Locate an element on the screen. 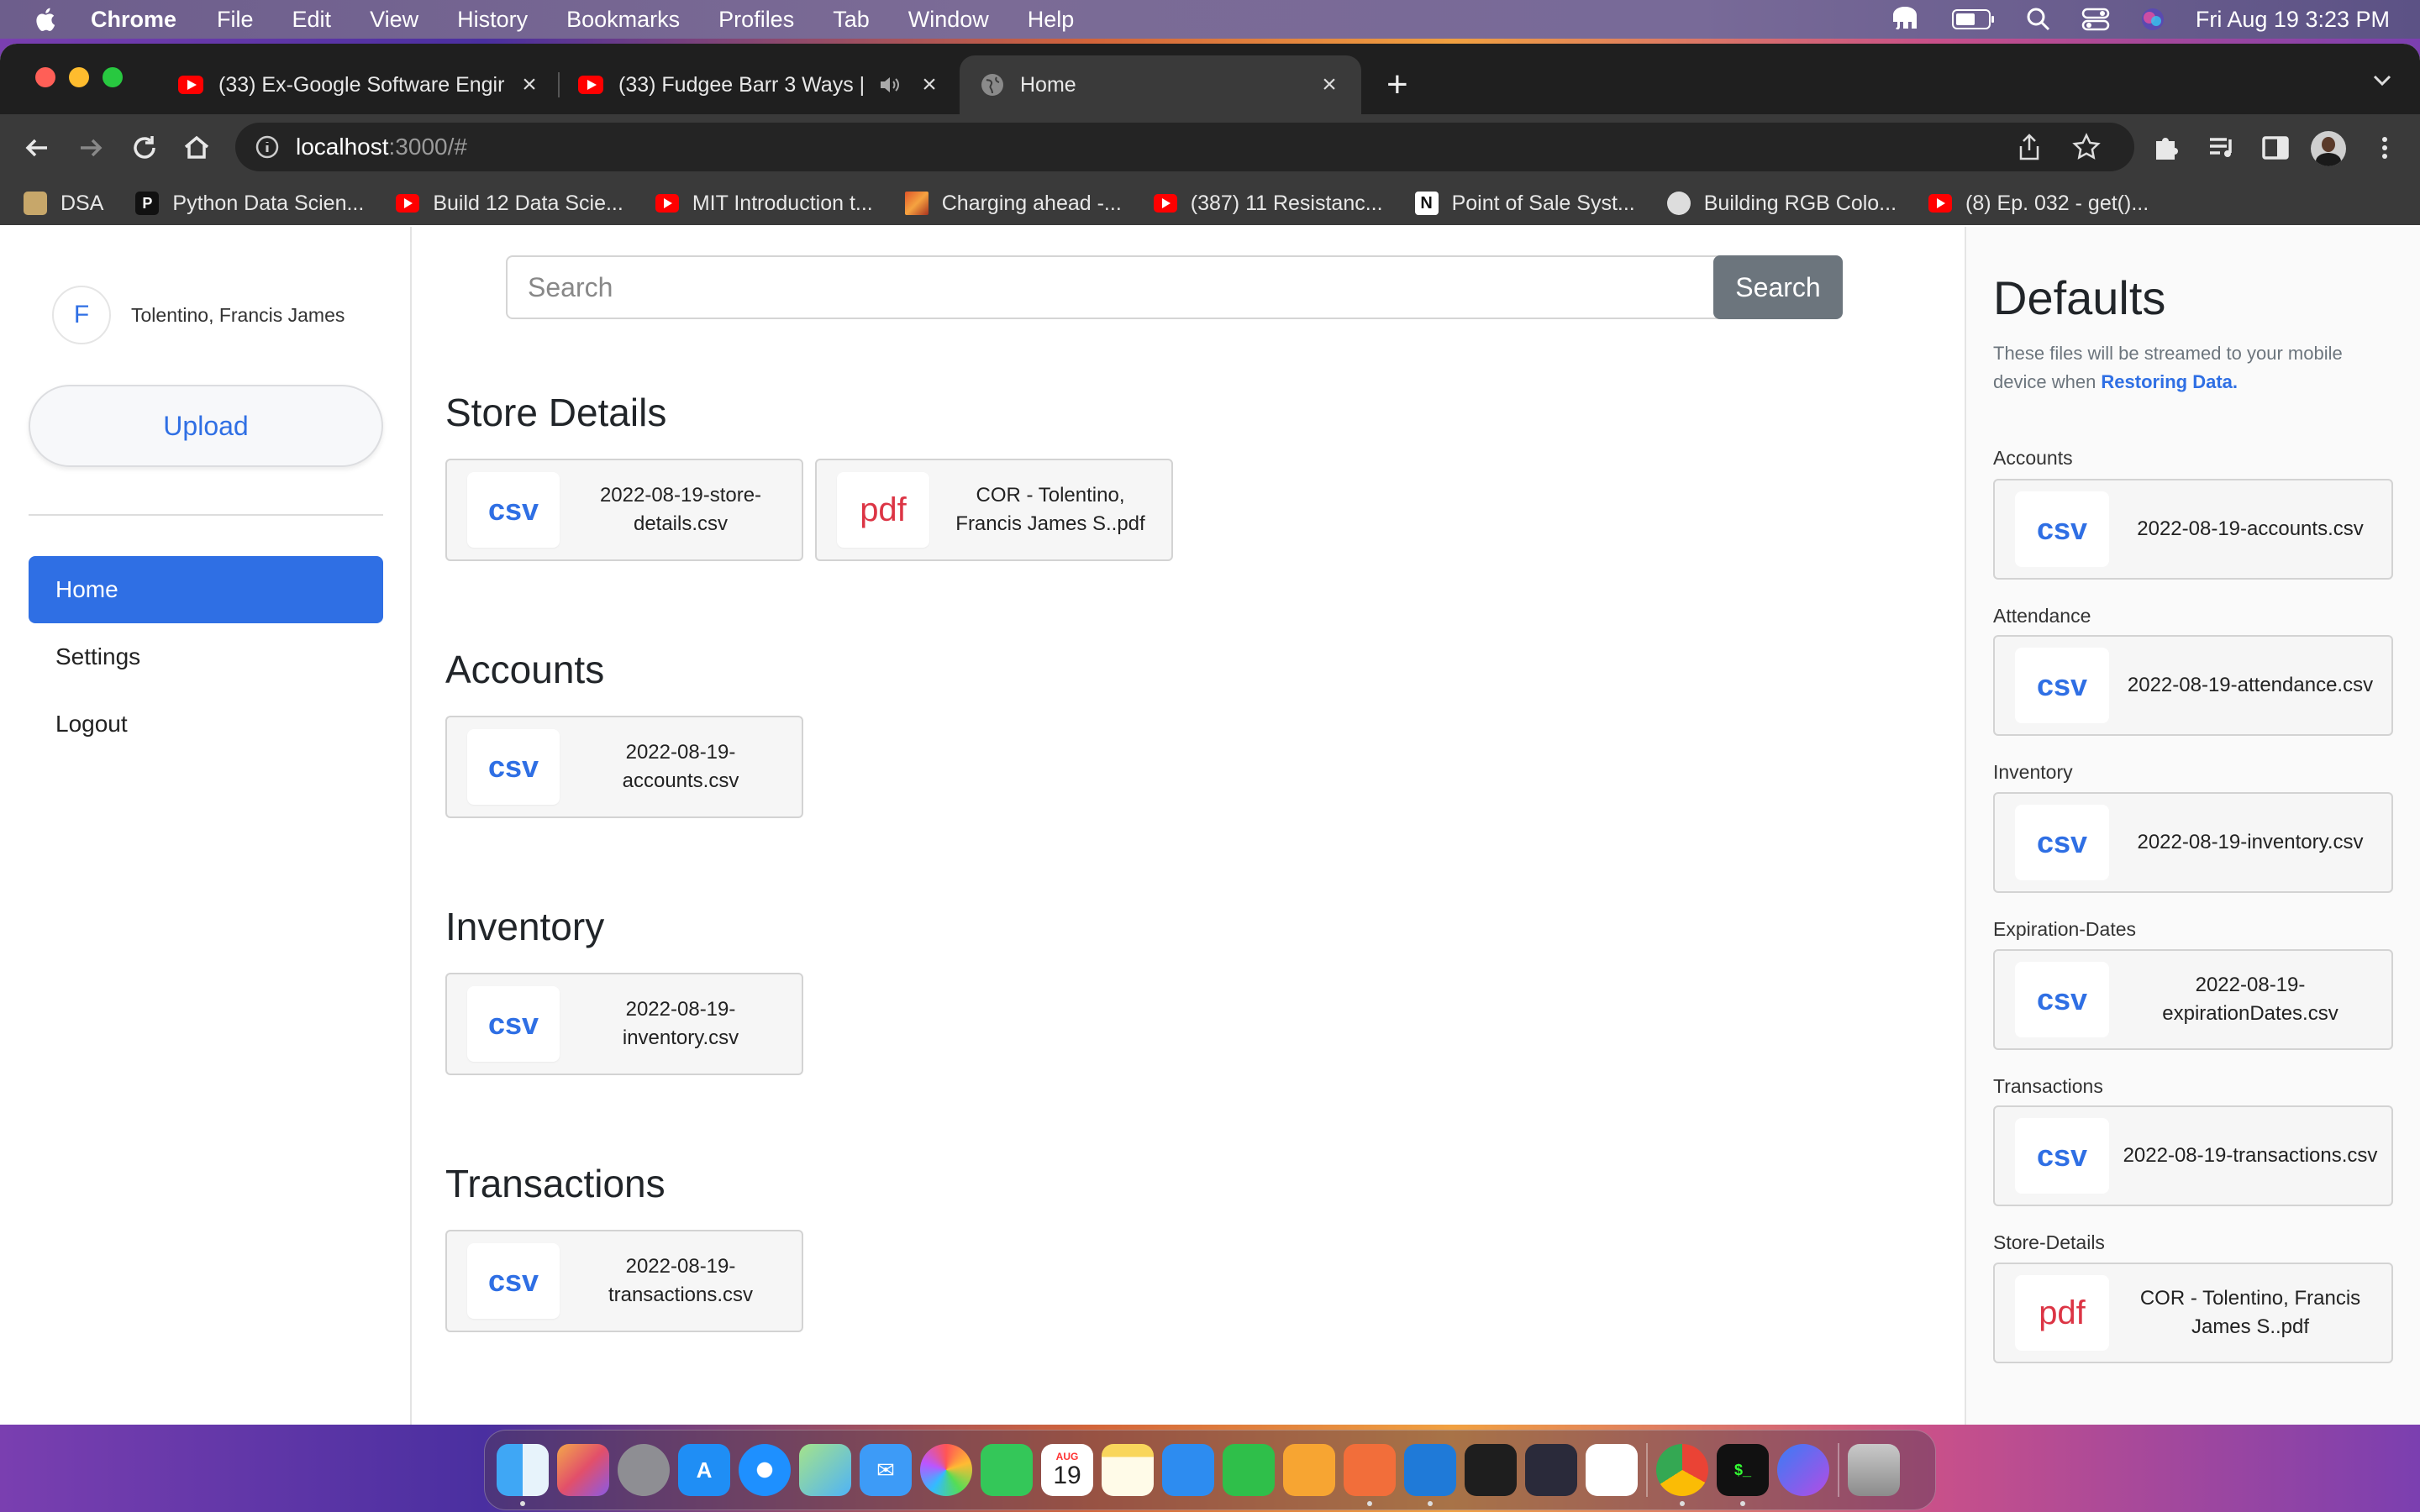  terminal-icon: $_ is located at coordinates (1743, 1475).